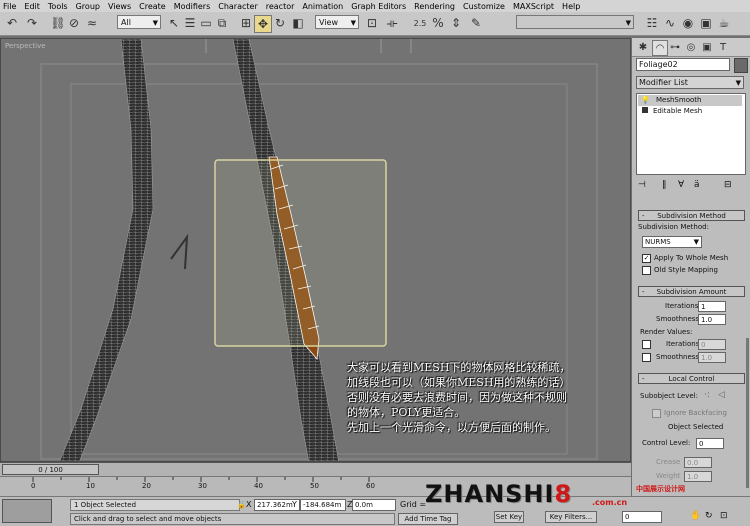 This screenshot has width=750, height=526. Describe the element at coordinates (652, 23) in the screenshot. I see `layer-manager-icon: ☷` at that location.